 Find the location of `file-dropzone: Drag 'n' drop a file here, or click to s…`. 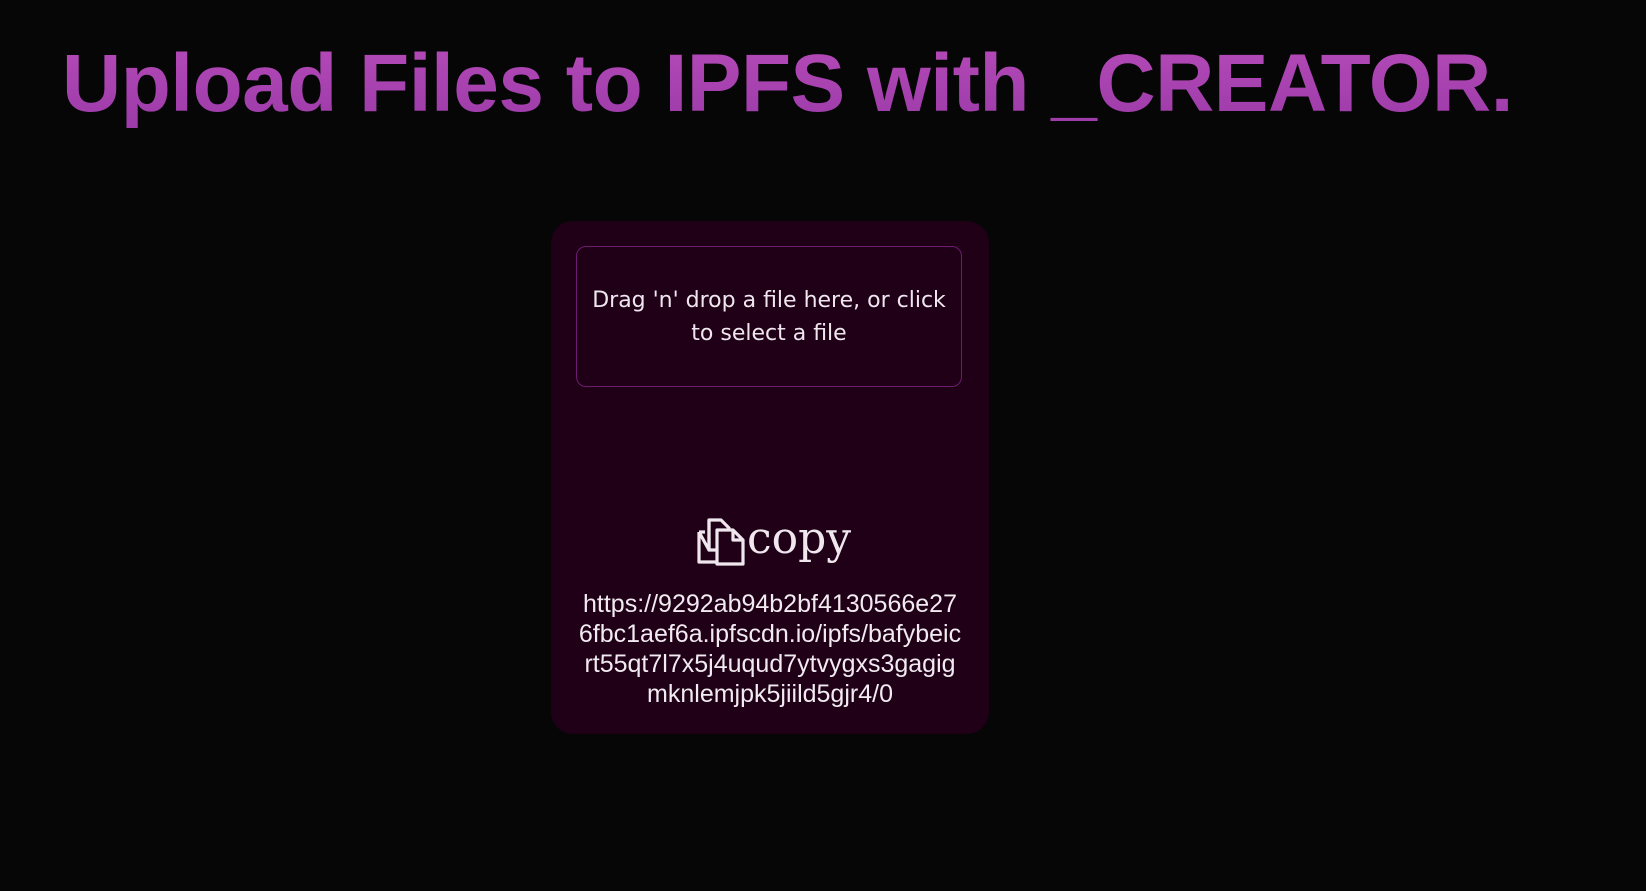

file-dropzone: Drag 'n' drop a file here, or click to s… is located at coordinates (769, 316).